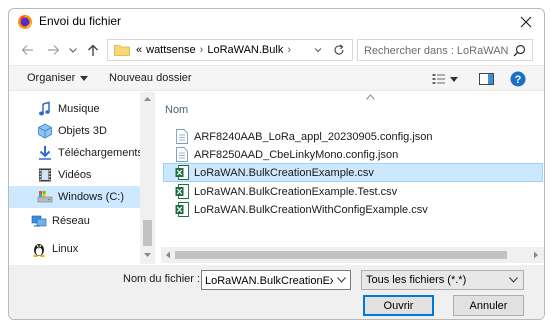 The height and width of the screenshot is (328, 553). Describe the element at coordinates (162, 279) in the screenshot. I see `filename-label: Nom du fichier :` at that location.